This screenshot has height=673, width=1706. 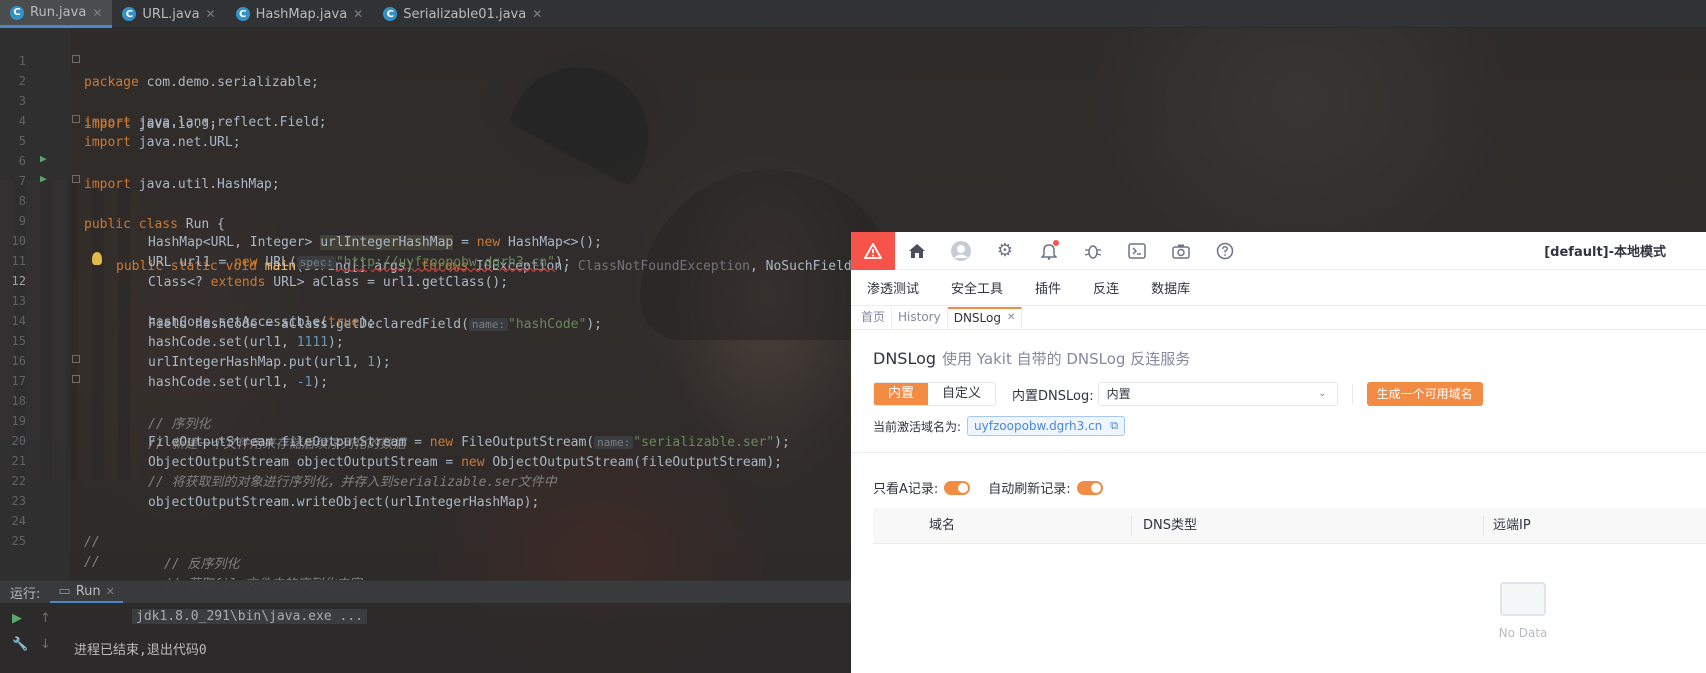 What do you see at coordinates (917, 426) in the screenshot?
I see `current-domain-label: 当前激活域名为:` at bounding box center [917, 426].